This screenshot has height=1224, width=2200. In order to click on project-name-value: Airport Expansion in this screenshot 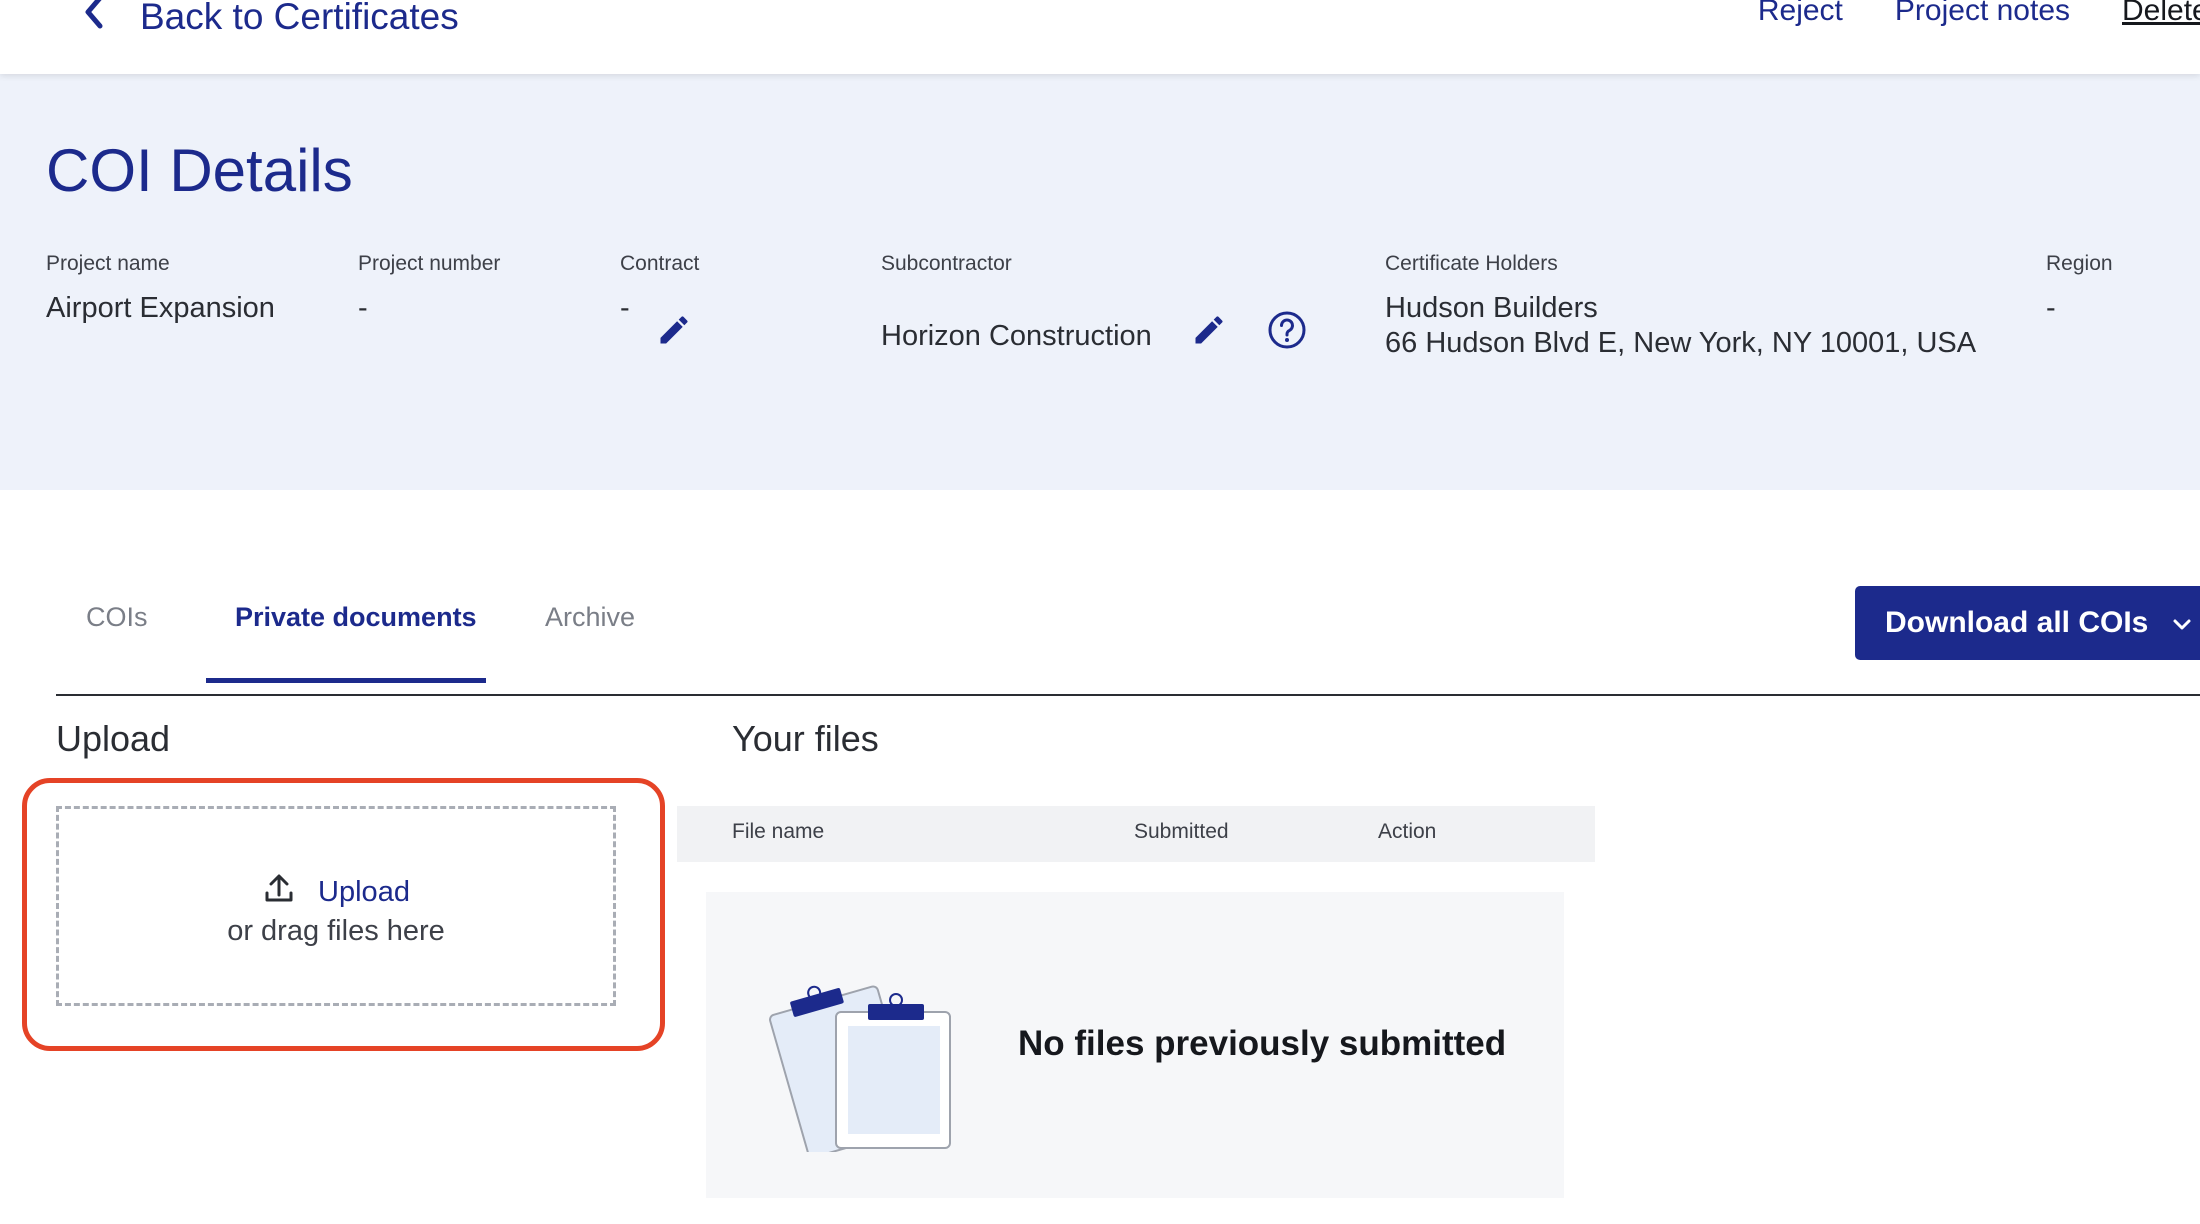, I will do `click(160, 308)`.